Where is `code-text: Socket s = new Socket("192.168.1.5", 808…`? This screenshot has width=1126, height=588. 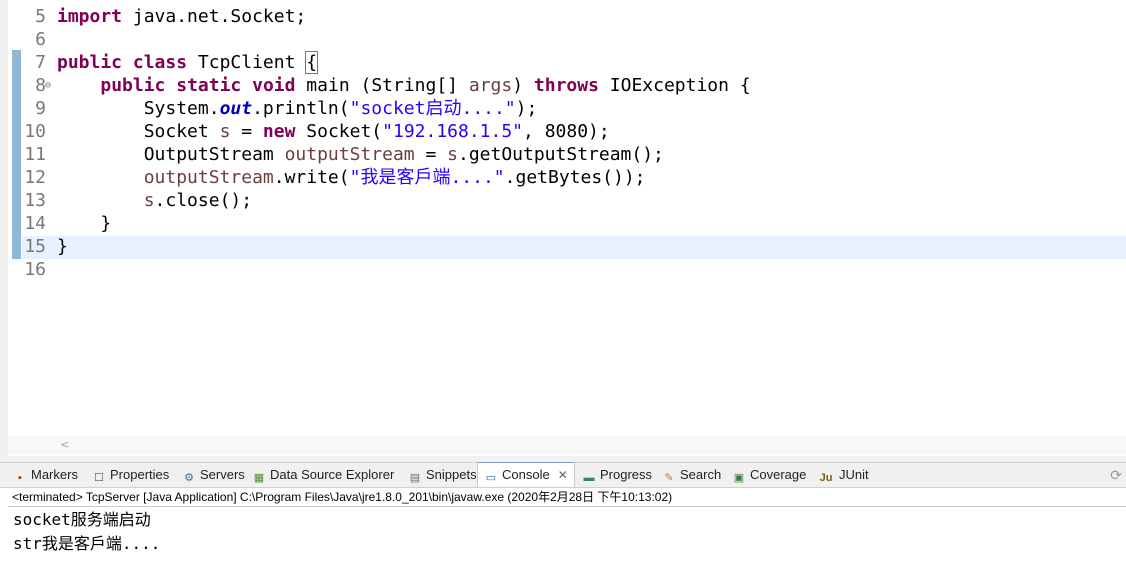
code-text: Socket s = new Socket("192.168.1.5", 808… is located at coordinates (333, 131).